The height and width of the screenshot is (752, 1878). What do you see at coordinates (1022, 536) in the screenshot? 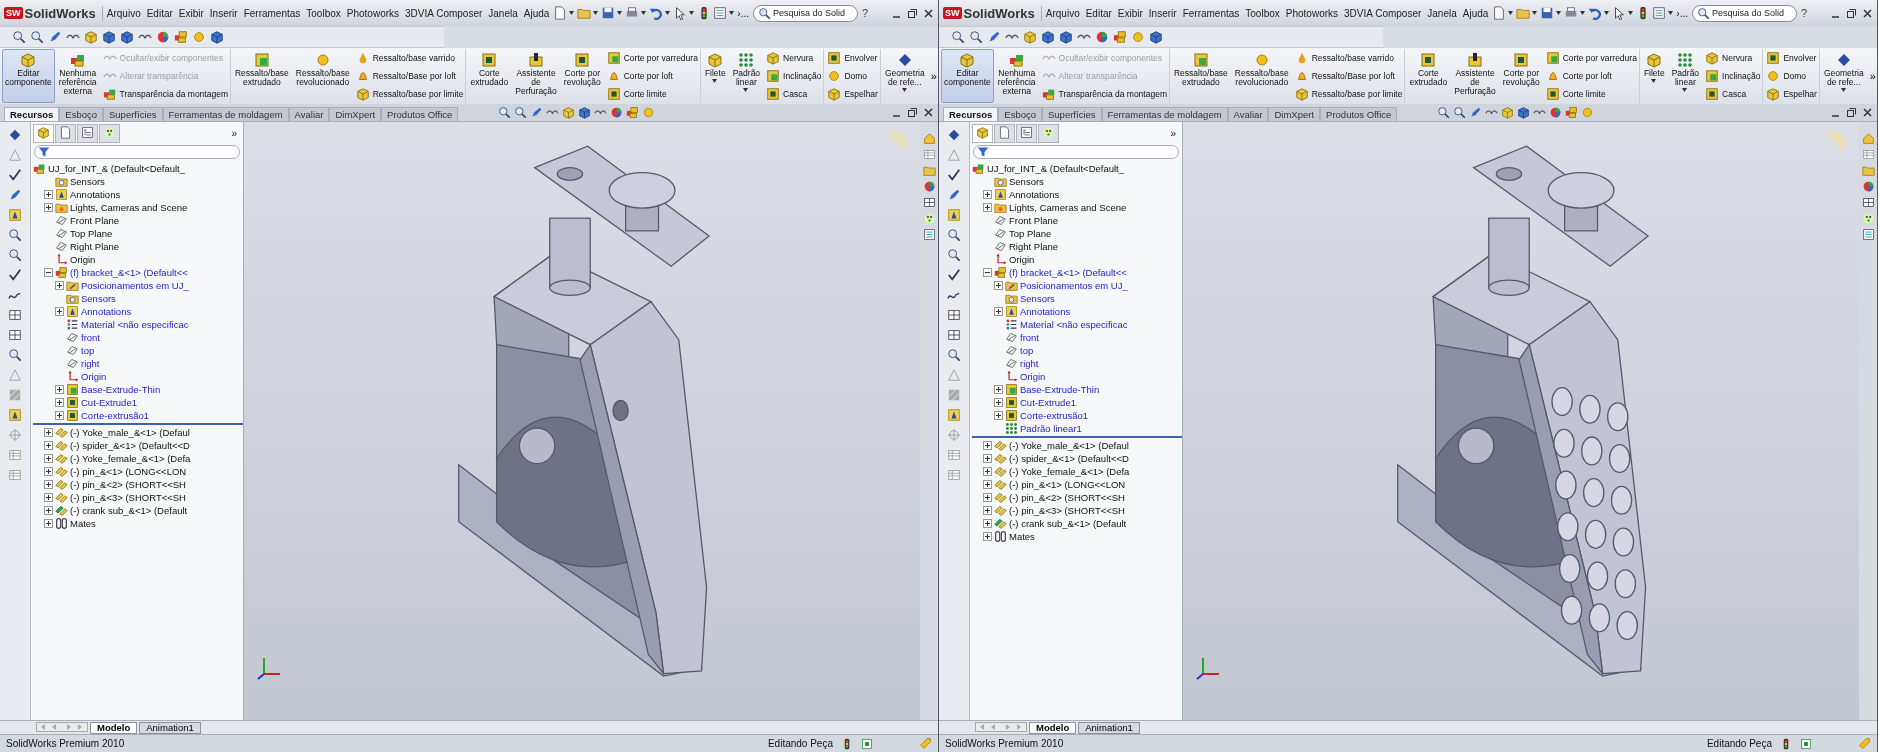
I see `tree-item: Mates` at bounding box center [1022, 536].